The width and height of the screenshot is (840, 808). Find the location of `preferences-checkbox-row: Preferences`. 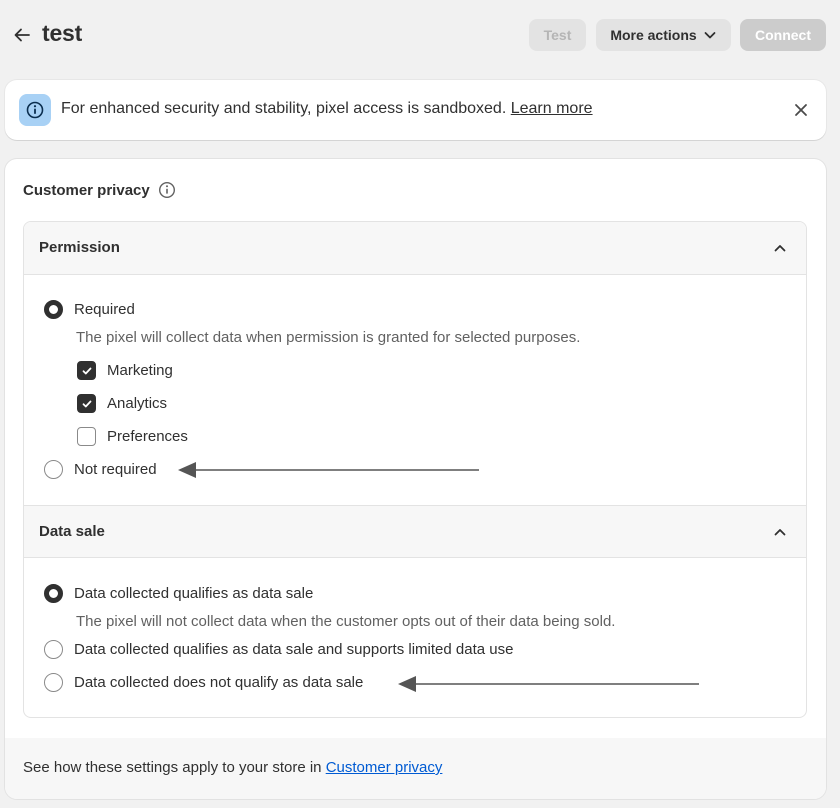

preferences-checkbox-row: Preferences is located at coordinates (132, 436).